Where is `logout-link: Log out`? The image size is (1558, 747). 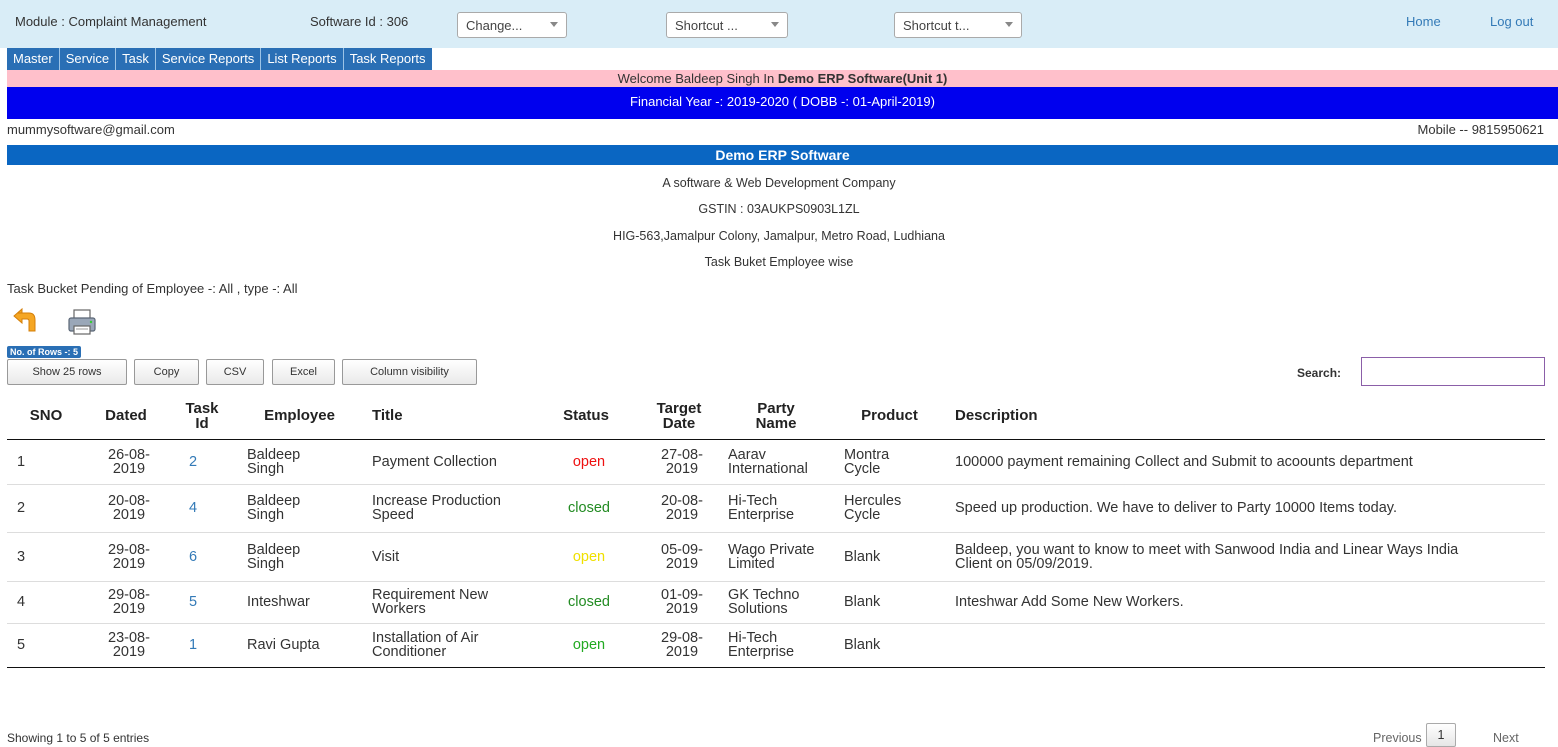
logout-link: Log out is located at coordinates (1511, 21).